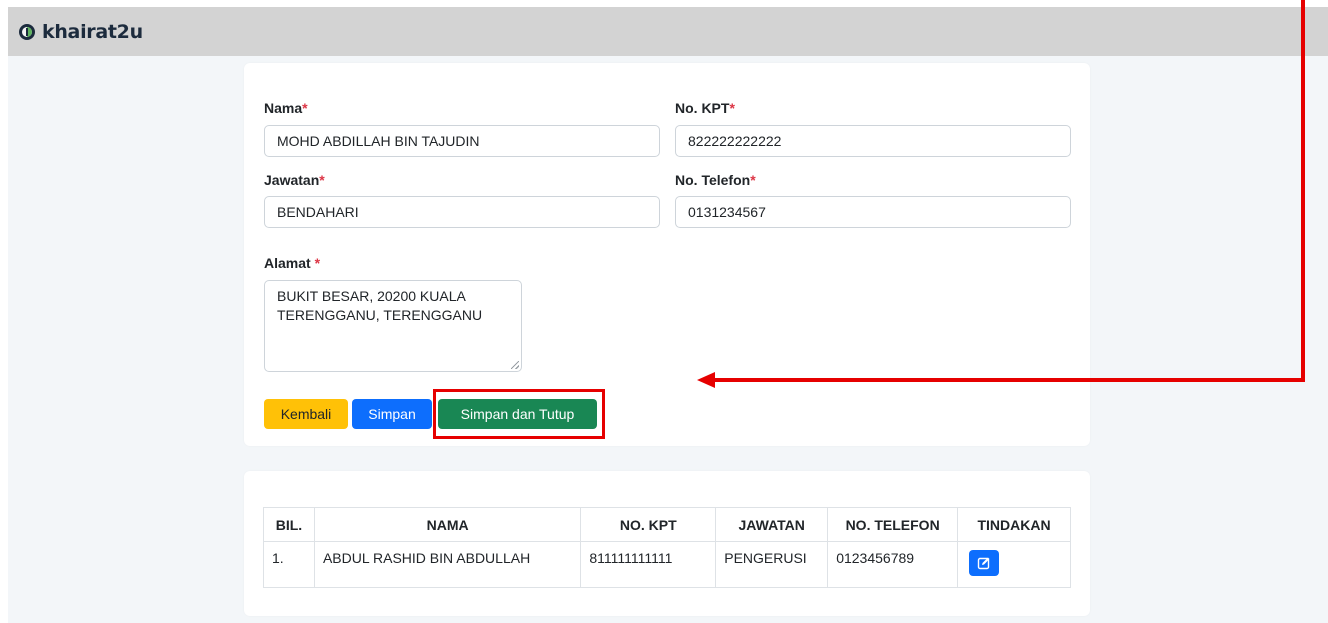  Describe the element at coordinates (648, 524) in the screenshot. I see `column-header-kpt: NO. KPT` at that location.